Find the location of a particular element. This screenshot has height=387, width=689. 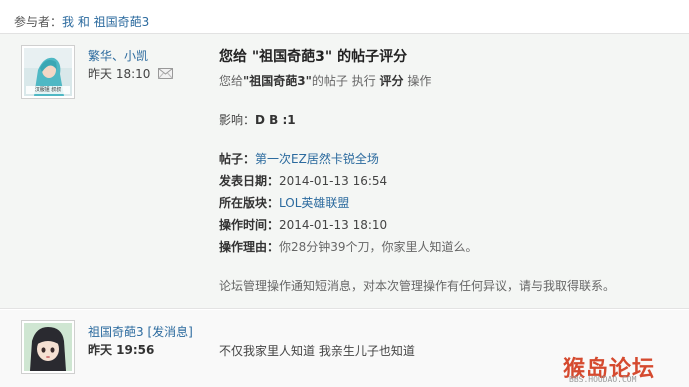

effect-row: 影响：D B :1 is located at coordinates (444, 120).